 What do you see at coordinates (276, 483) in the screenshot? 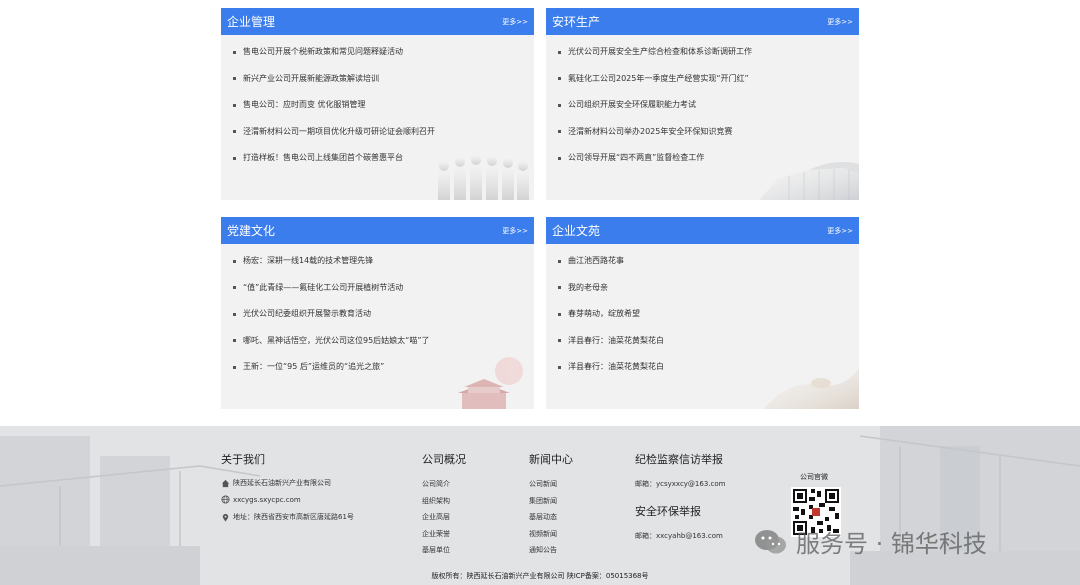
I see `footer-company-row: 陕西延长石油新兴产业有限公司` at bounding box center [276, 483].